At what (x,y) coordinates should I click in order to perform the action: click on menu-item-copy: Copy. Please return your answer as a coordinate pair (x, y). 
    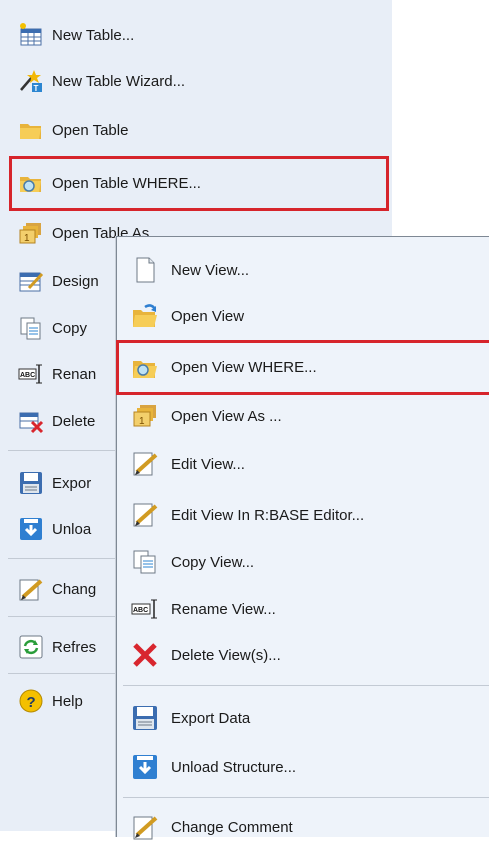
    Looking at the image, I should click on (43, 328).